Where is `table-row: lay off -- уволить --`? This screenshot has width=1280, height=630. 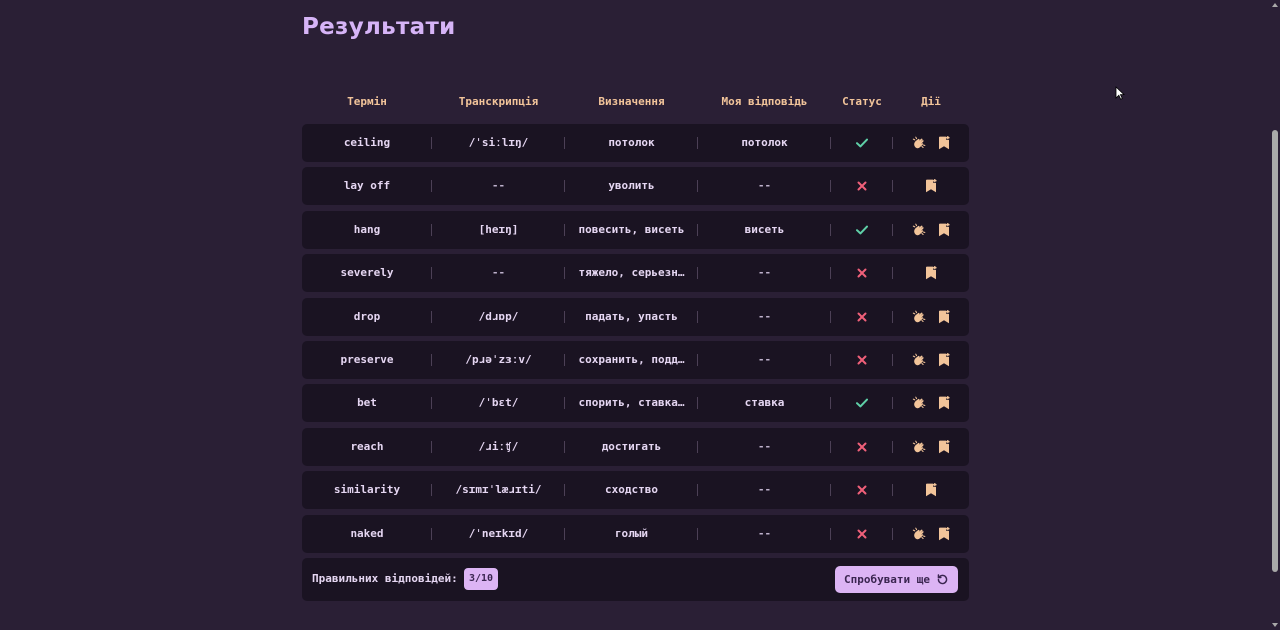 table-row: lay off -- уволить -- is located at coordinates (635, 186).